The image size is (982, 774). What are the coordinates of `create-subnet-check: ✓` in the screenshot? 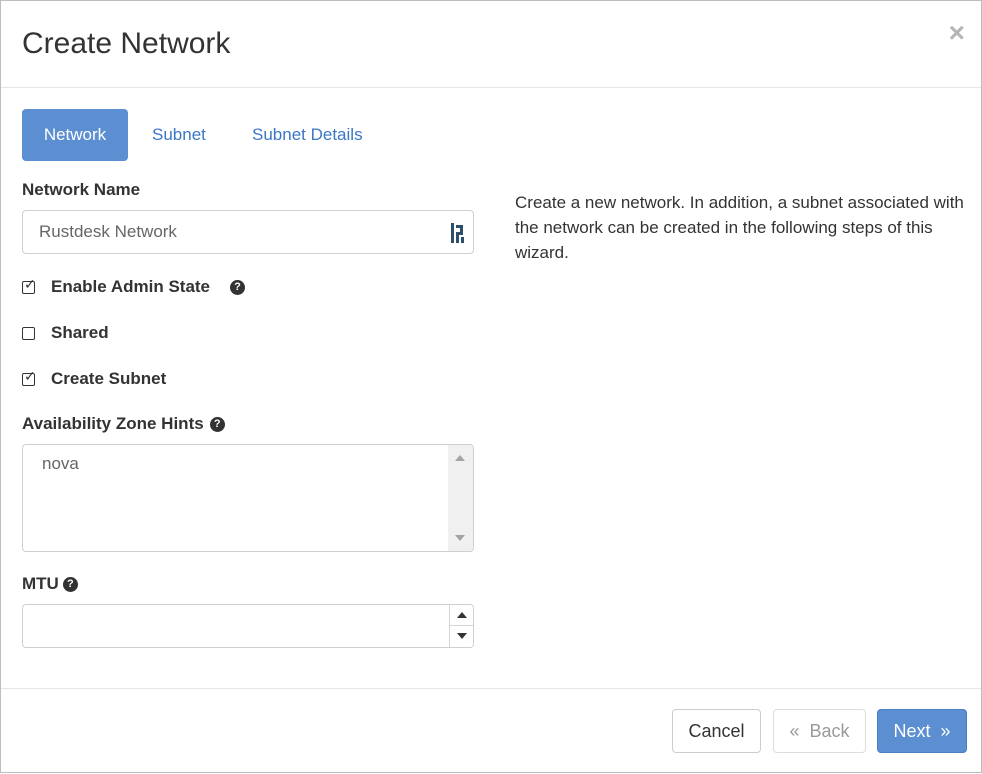 It's located at (29, 378).